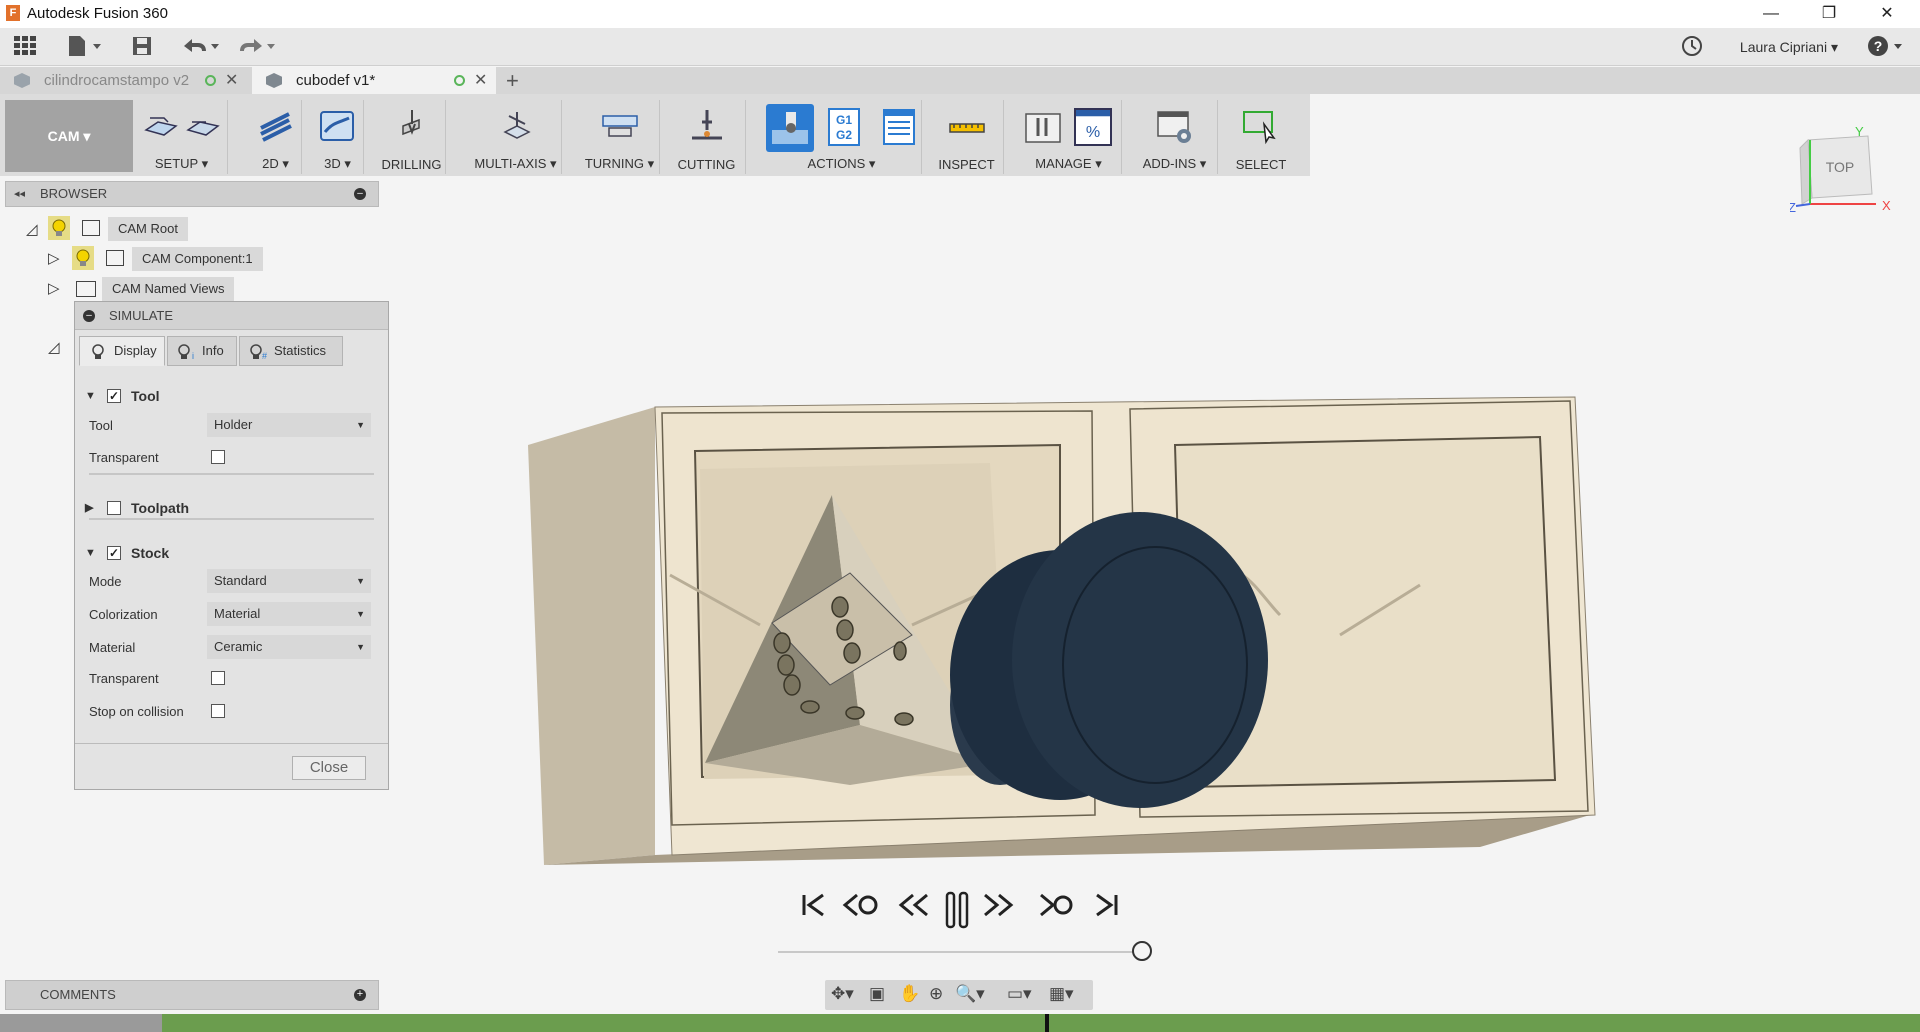 The width and height of the screenshot is (1920, 1032). Describe the element at coordinates (231, 743) in the screenshot. I see `divider` at that location.